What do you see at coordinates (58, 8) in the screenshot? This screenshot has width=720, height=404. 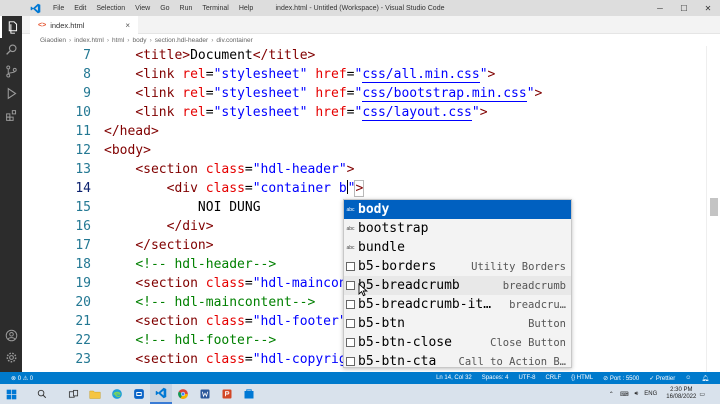 I see `menu-file: File` at bounding box center [58, 8].